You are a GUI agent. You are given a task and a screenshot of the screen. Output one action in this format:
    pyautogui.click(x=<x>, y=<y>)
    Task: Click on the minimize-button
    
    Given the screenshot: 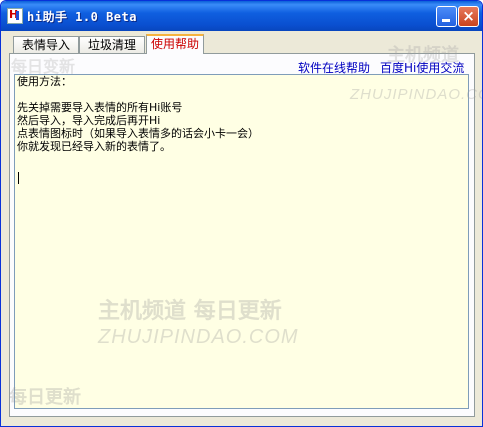 What is the action you would take?
    pyautogui.click(x=446, y=16)
    